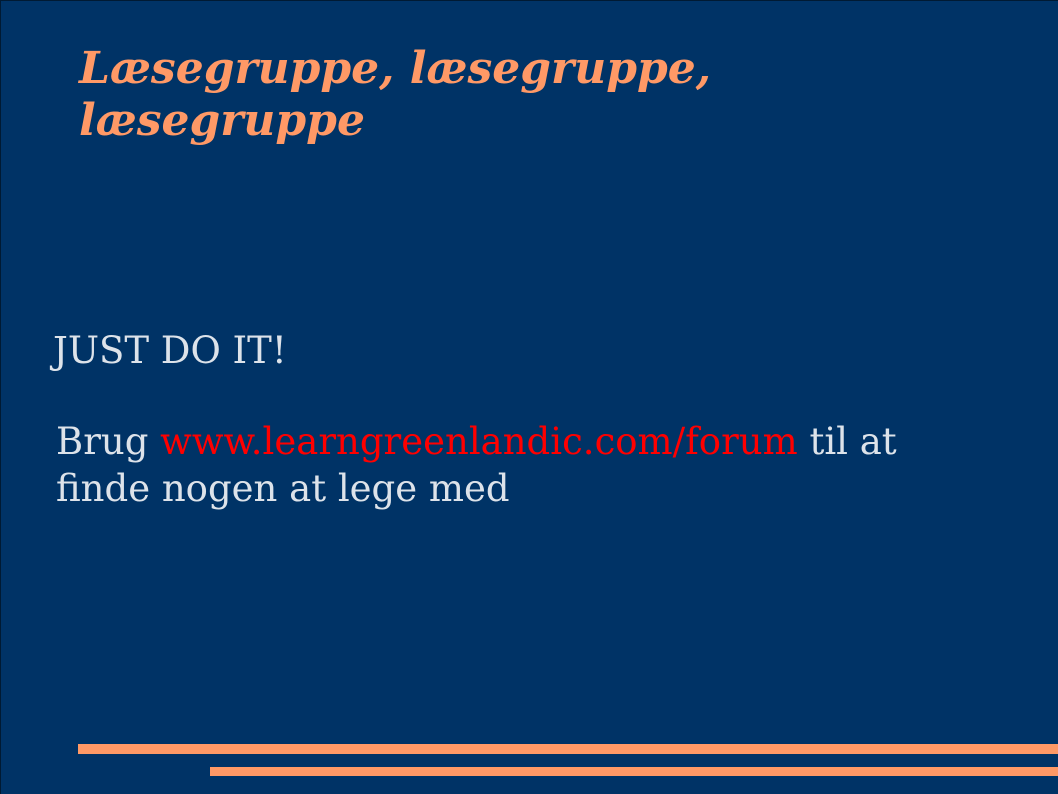  What do you see at coordinates (222, 120) in the screenshot?
I see `slide-title-line-2: læsegruppe` at bounding box center [222, 120].